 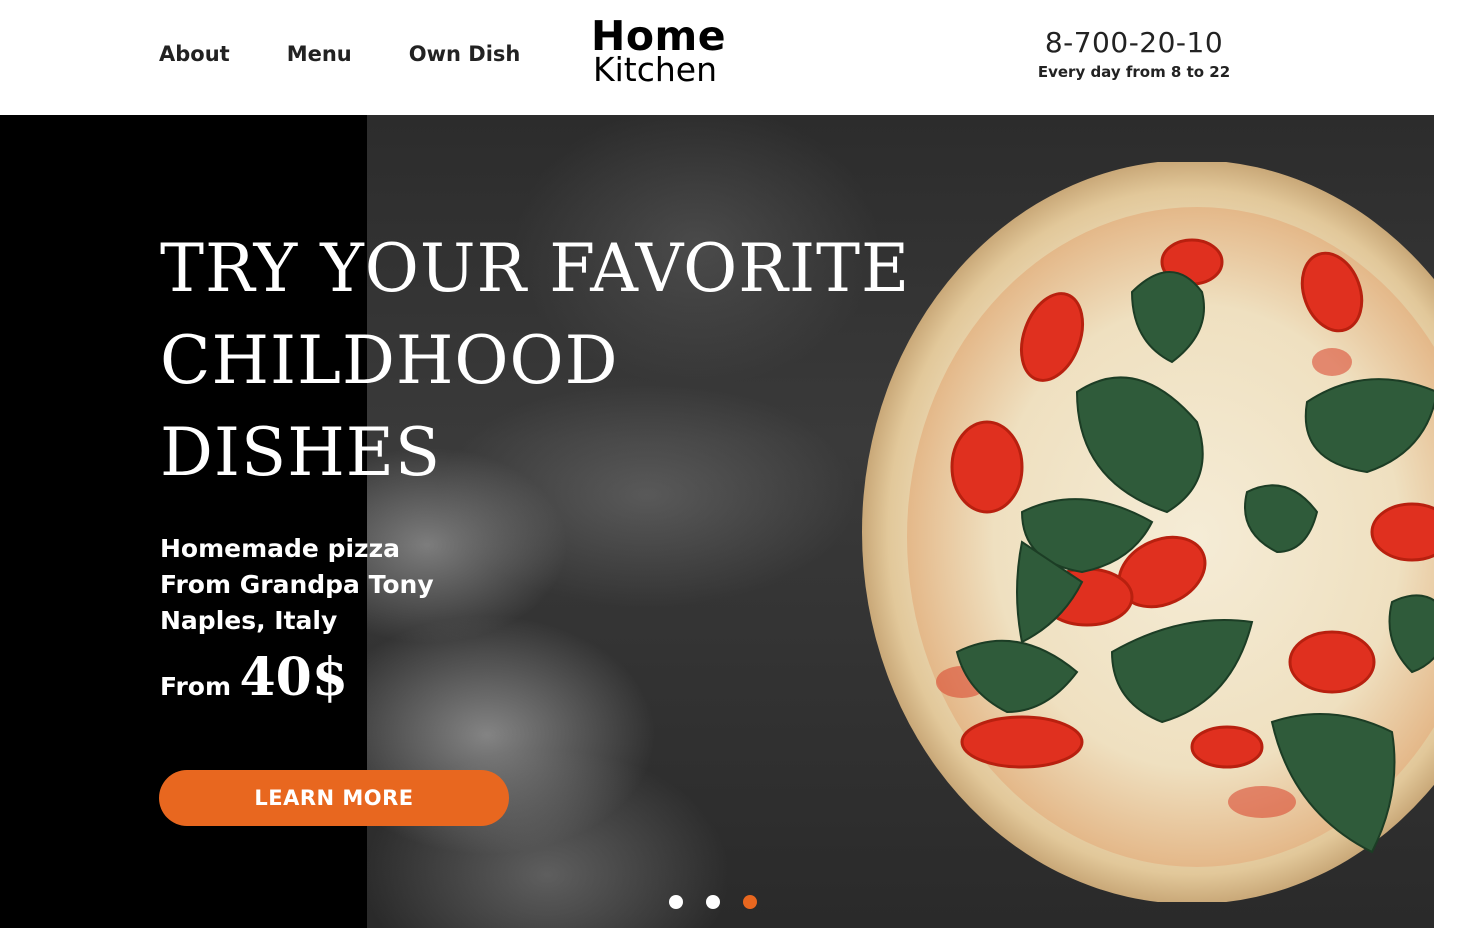 I want to click on subtitle-line: From Grandpa Tony, so click(x=297, y=584).